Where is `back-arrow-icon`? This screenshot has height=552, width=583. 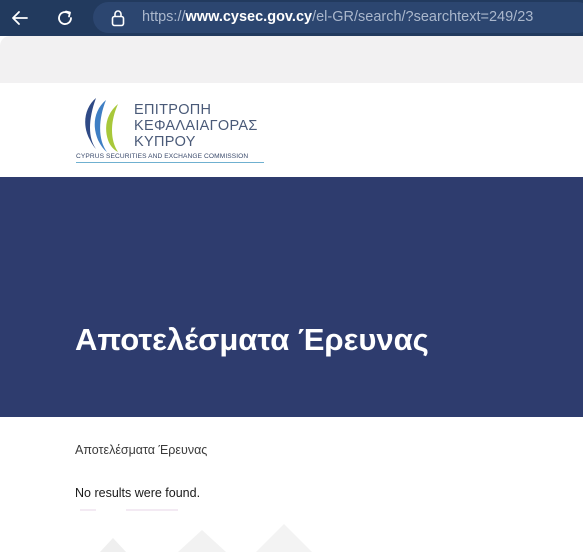
back-arrow-icon is located at coordinates (20, 18).